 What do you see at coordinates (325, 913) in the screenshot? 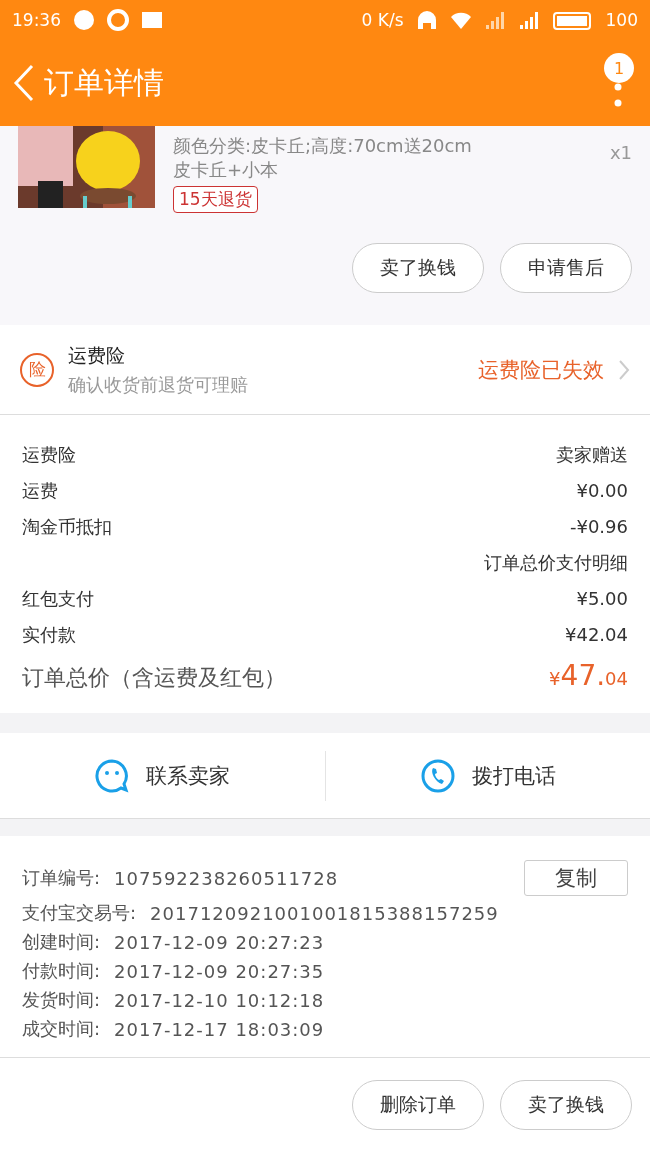
I see `info-value: 2017120921001001815388157259` at bounding box center [325, 913].